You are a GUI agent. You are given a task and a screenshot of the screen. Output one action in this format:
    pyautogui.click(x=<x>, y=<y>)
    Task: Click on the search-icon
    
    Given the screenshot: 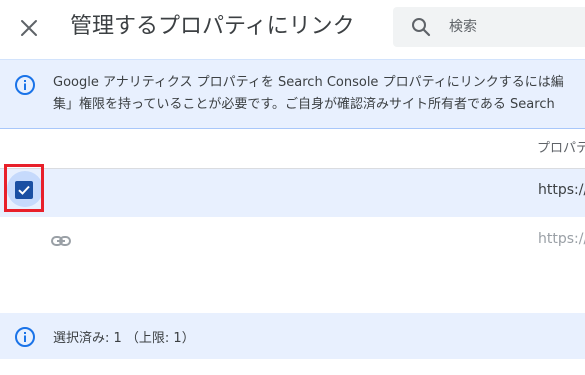 What is the action you would take?
    pyautogui.click(x=421, y=27)
    